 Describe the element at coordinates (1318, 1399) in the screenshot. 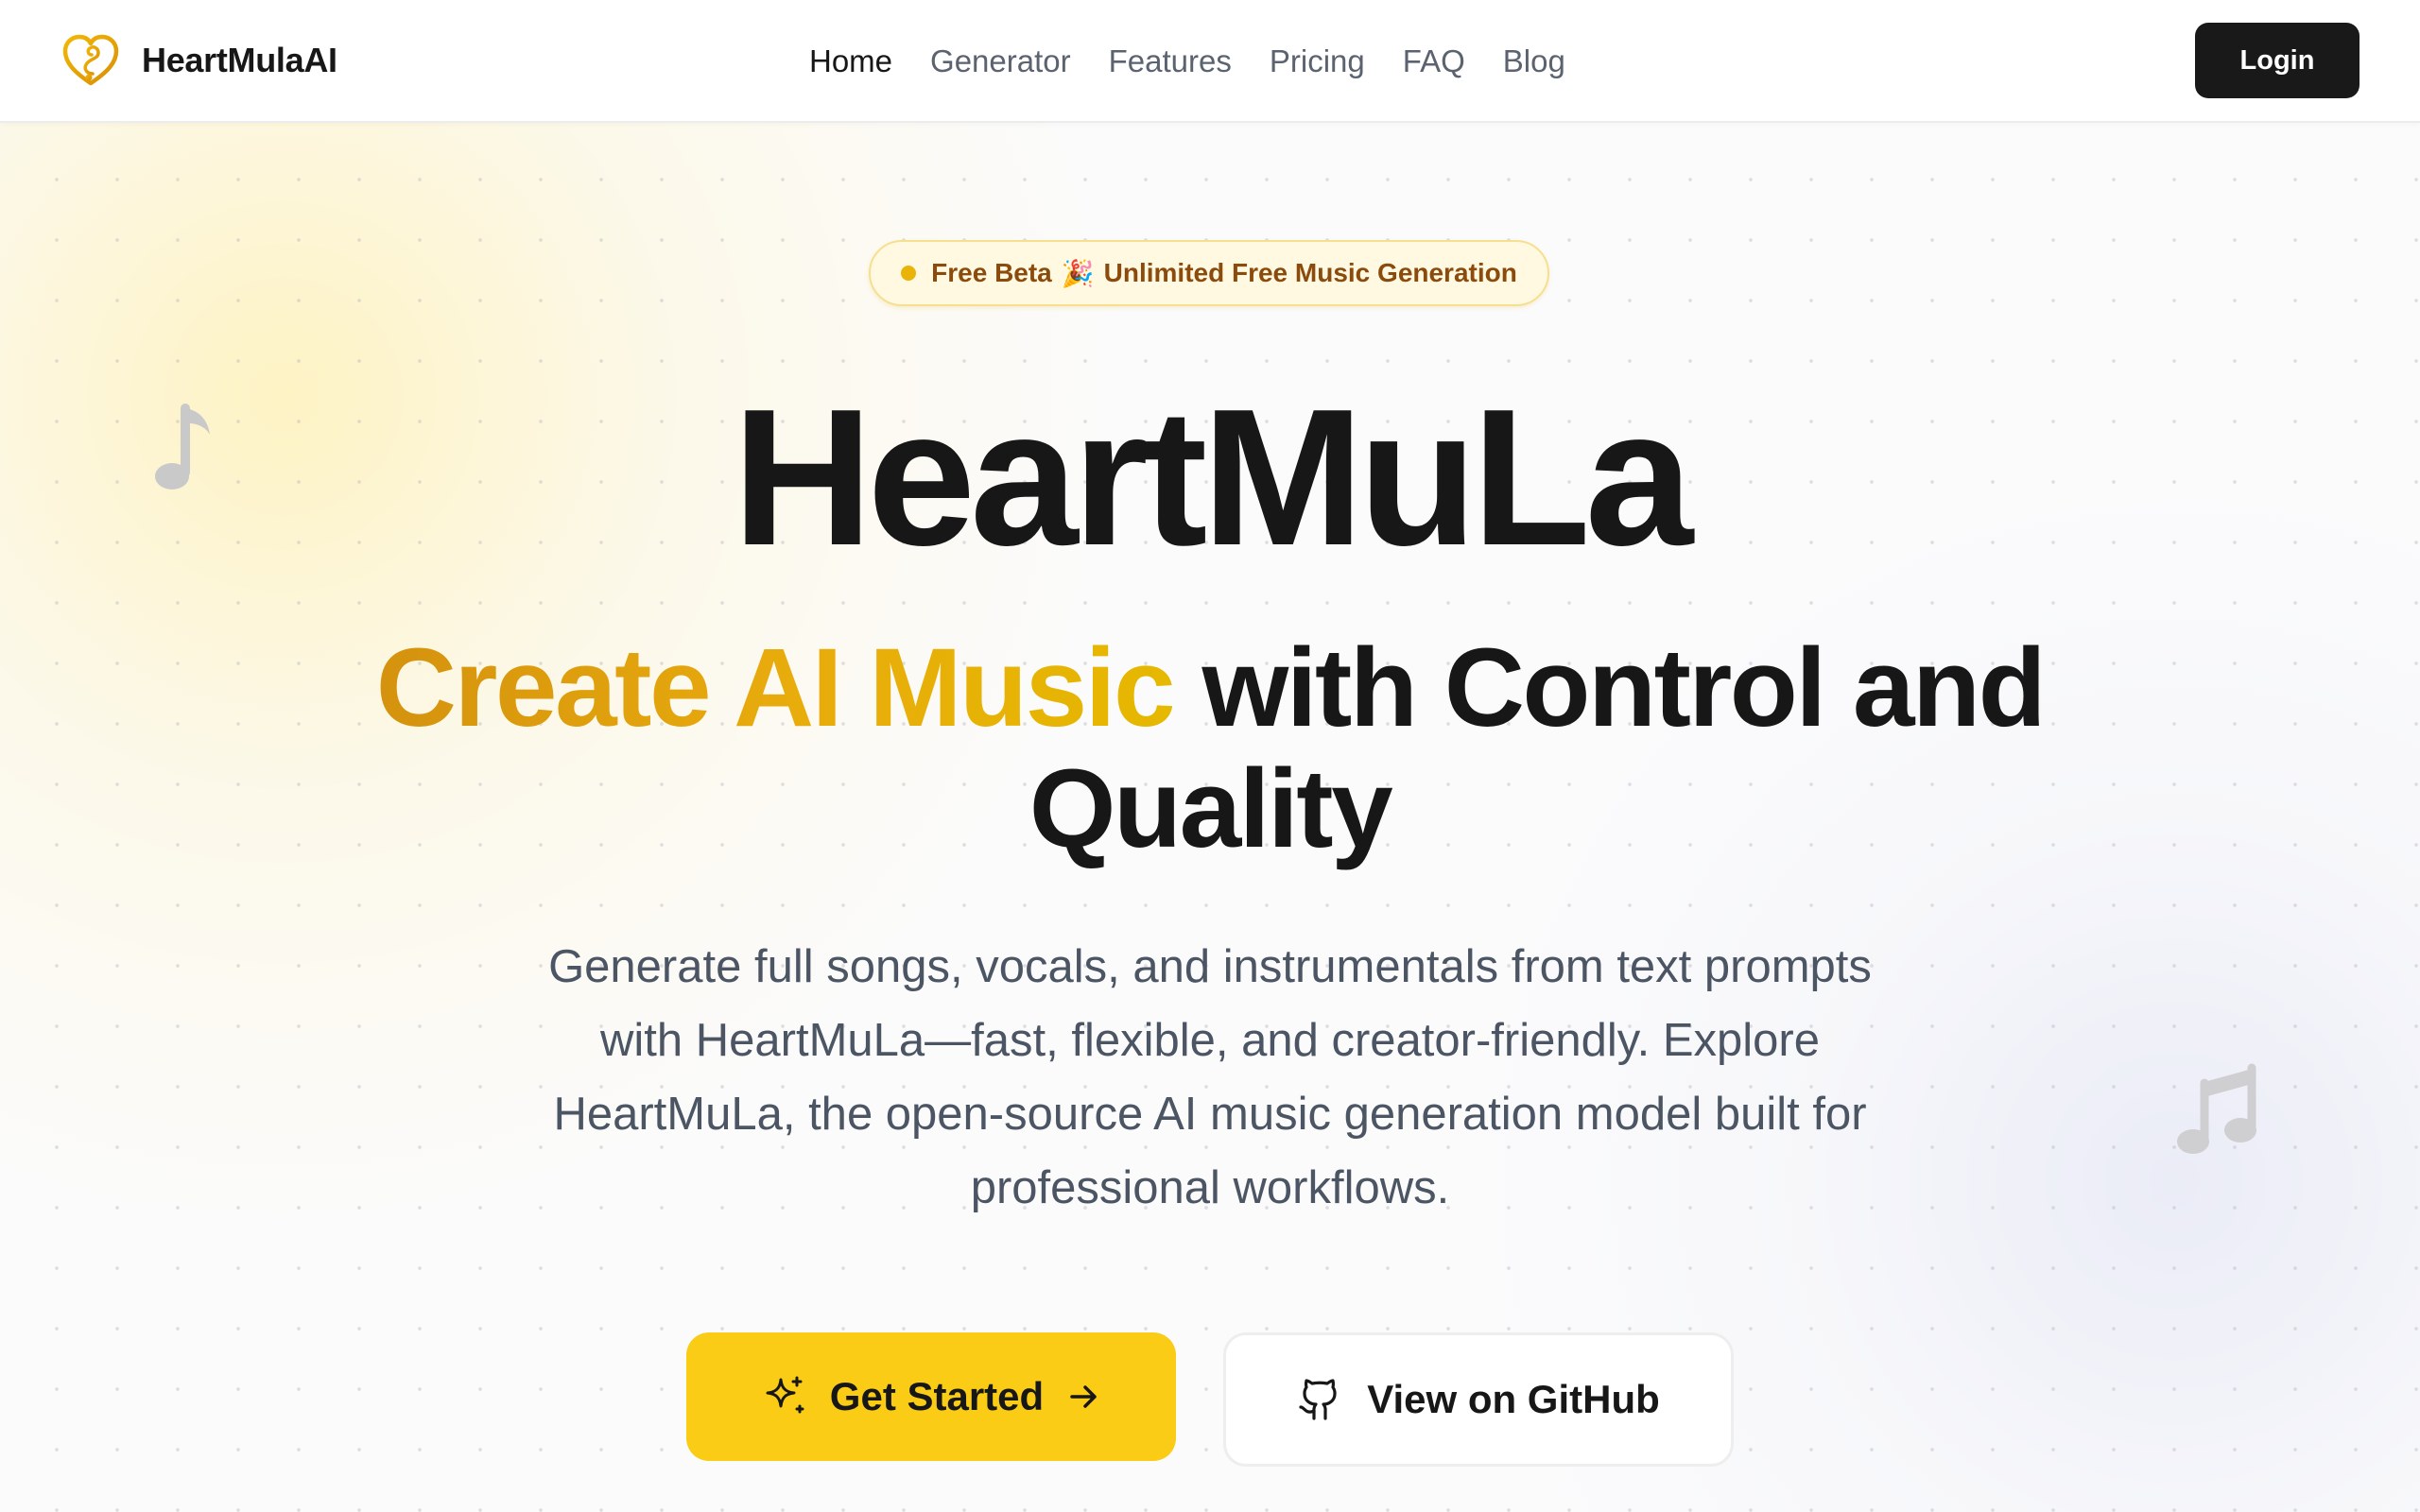

I see `github-icon` at that location.